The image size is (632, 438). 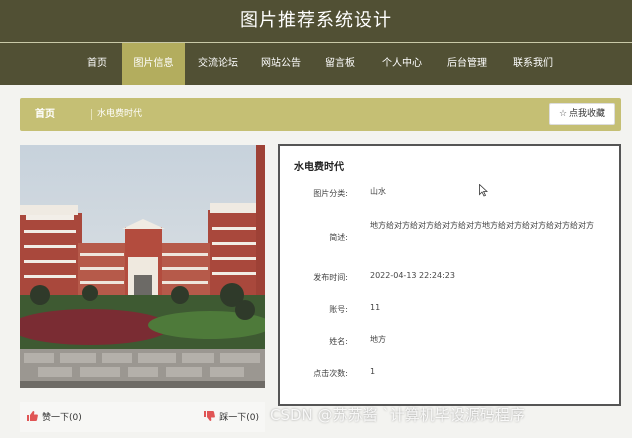 I want to click on breadcrumb-home: 首页, so click(x=45, y=114).